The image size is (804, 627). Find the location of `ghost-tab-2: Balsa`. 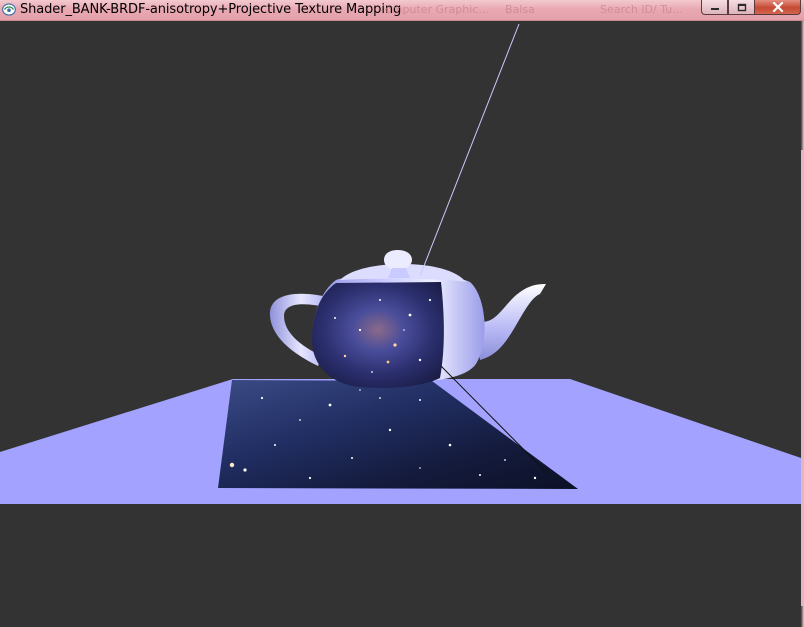

ghost-tab-2: Balsa is located at coordinates (520, 9).